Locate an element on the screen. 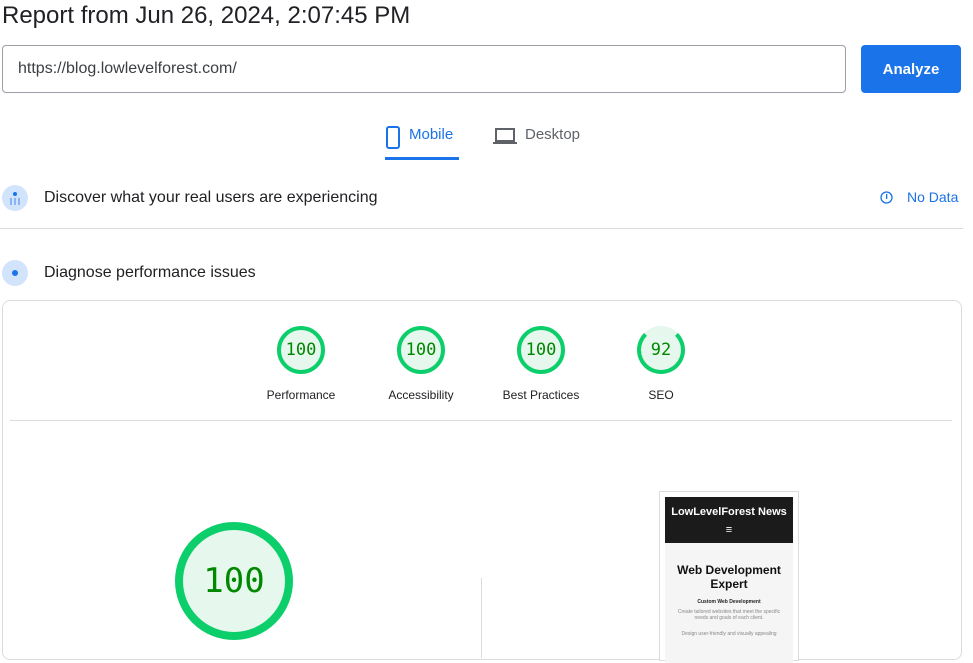 The height and width of the screenshot is (663, 973). gauge-label: Best Practices is located at coordinates (541, 395).